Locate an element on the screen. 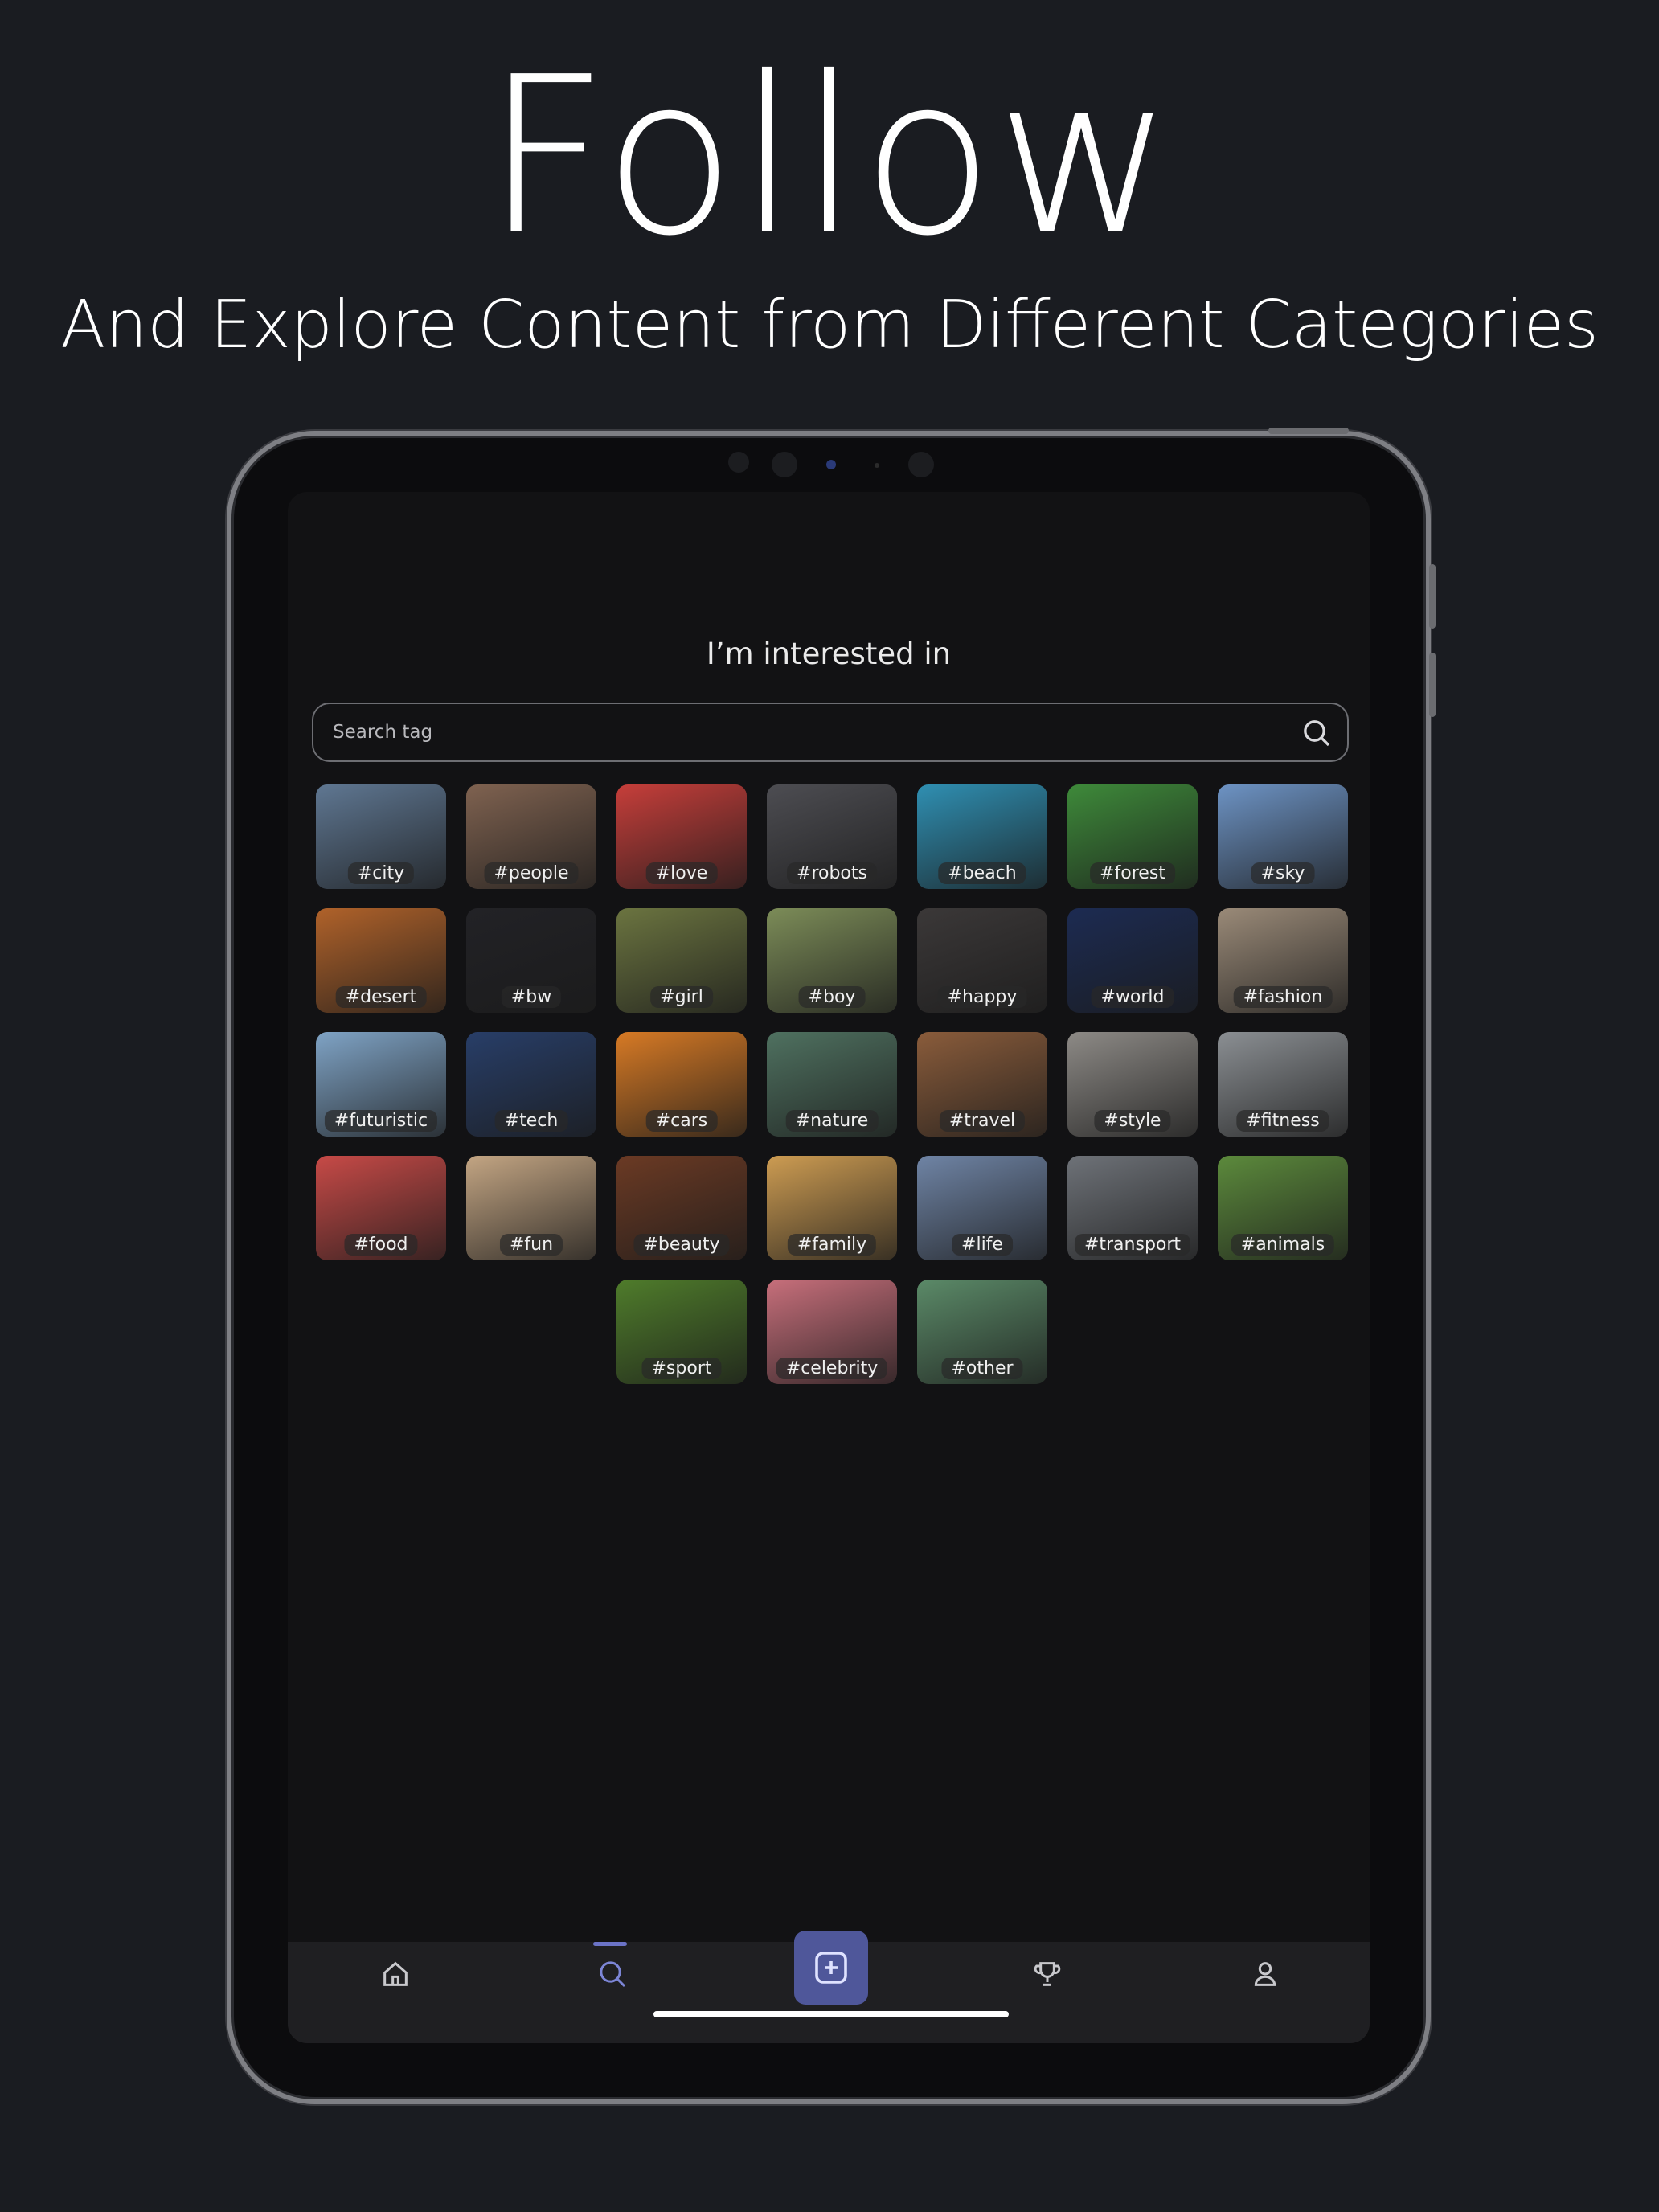  tag-label: #sport is located at coordinates (681, 1368).